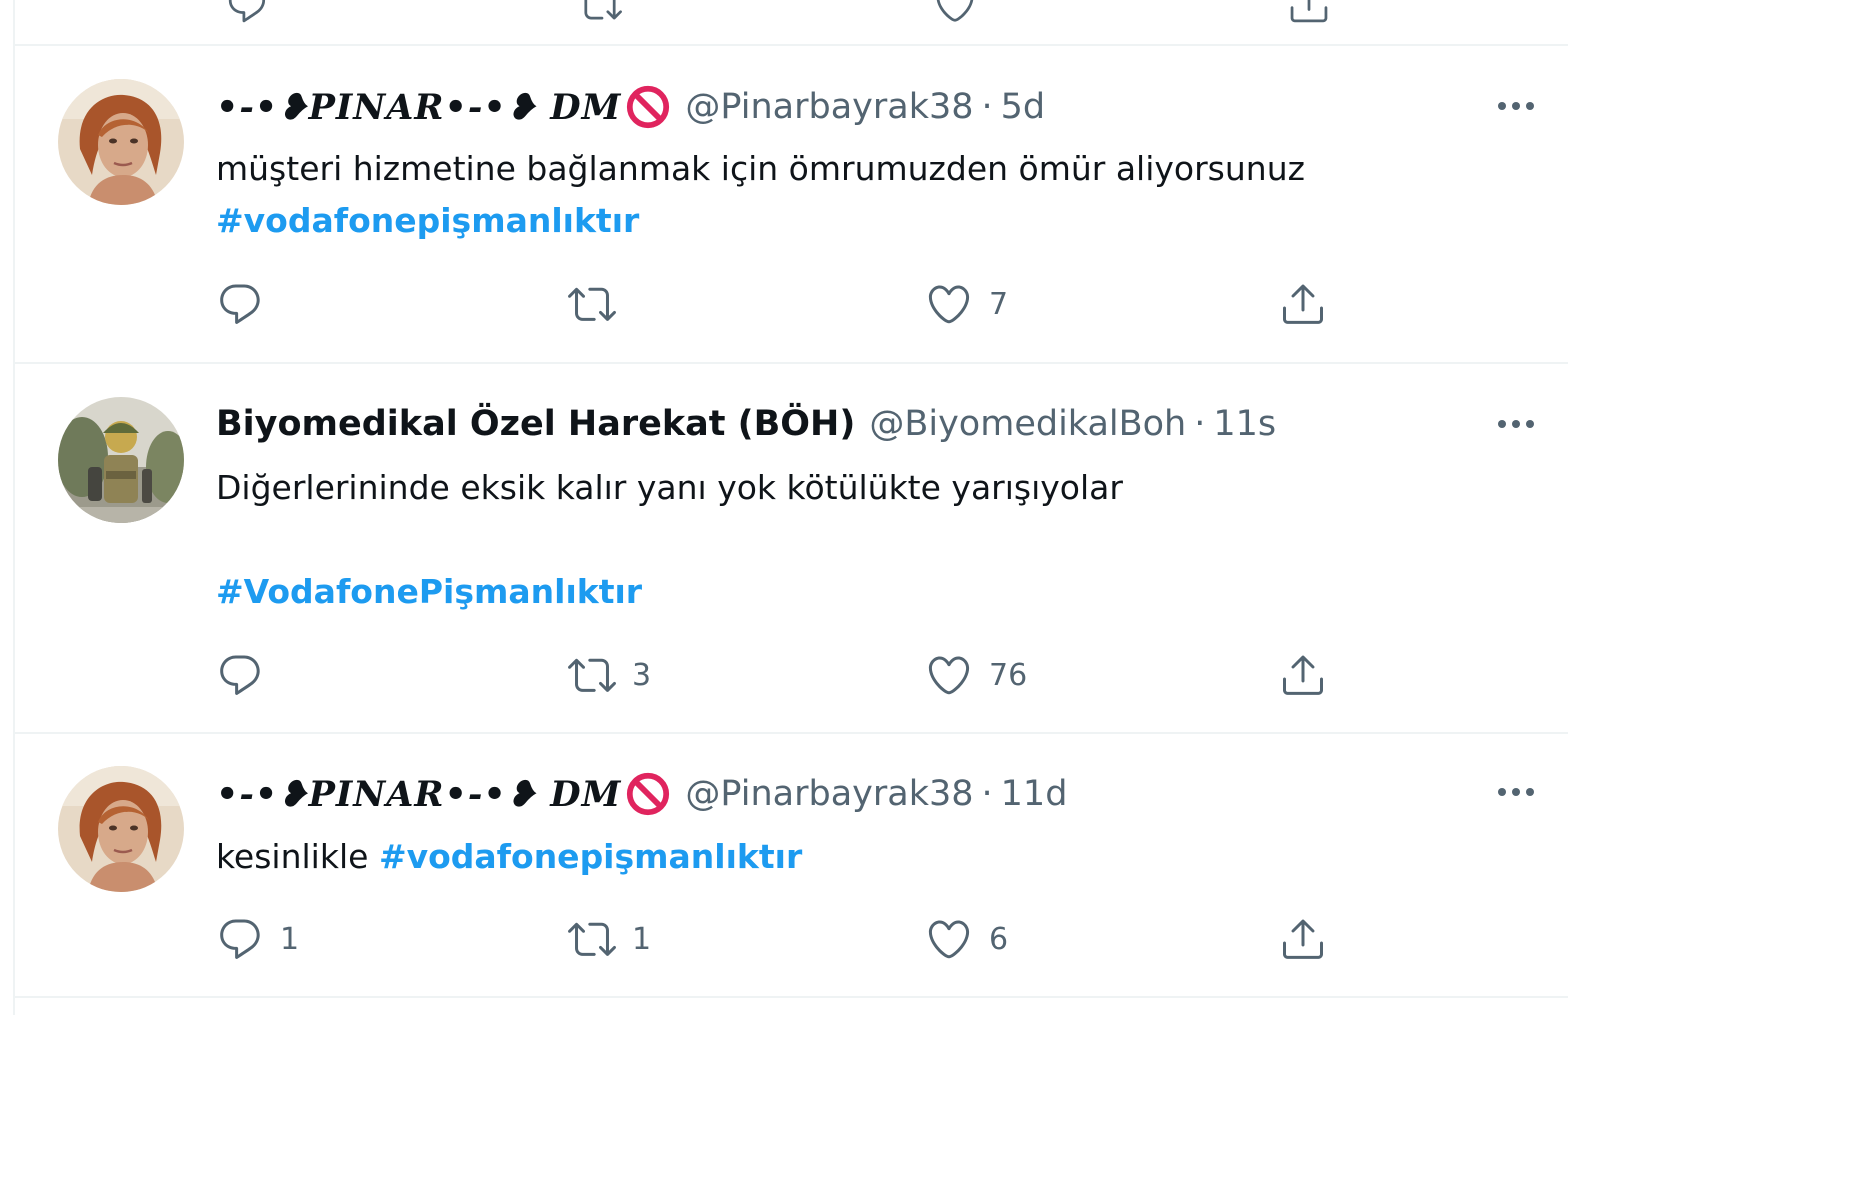 The height and width of the screenshot is (1200, 1854). I want to click on tweet-time: 5d, so click(1023, 107).